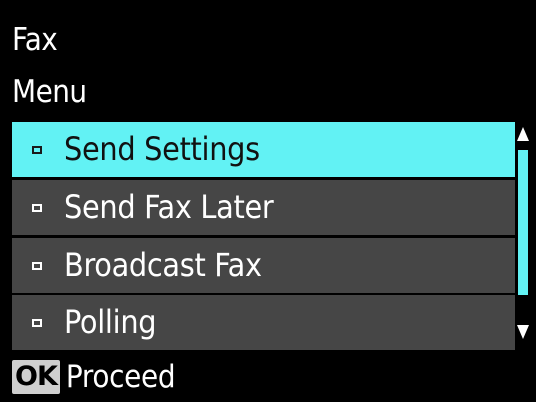  What do you see at coordinates (523, 332) in the screenshot?
I see `arrow-down-icon` at bounding box center [523, 332].